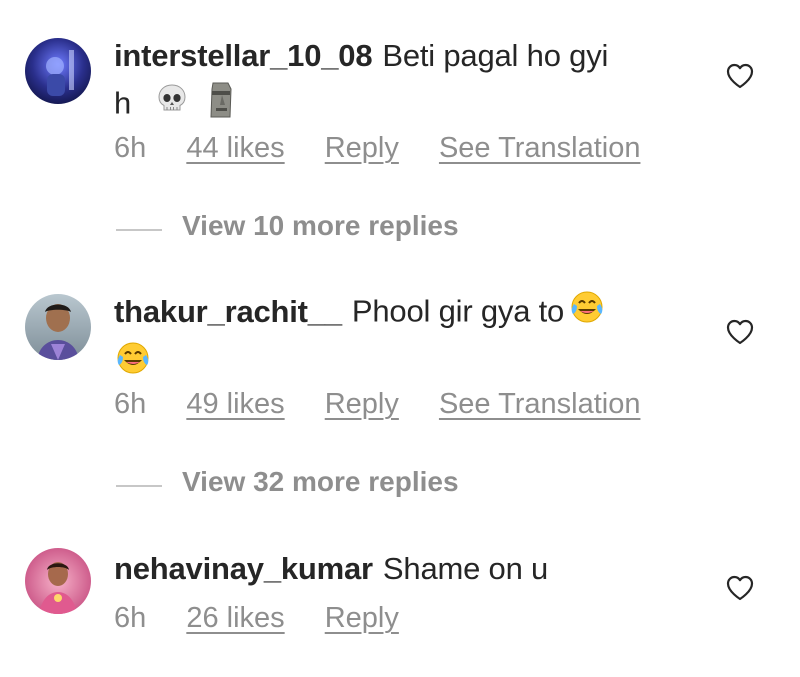 This screenshot has width=800, height=677. What do you see at coordinates (235, 148) in the screenshot?
I see `likes-count-link: 44 likes` at bounding box center [235, 148].